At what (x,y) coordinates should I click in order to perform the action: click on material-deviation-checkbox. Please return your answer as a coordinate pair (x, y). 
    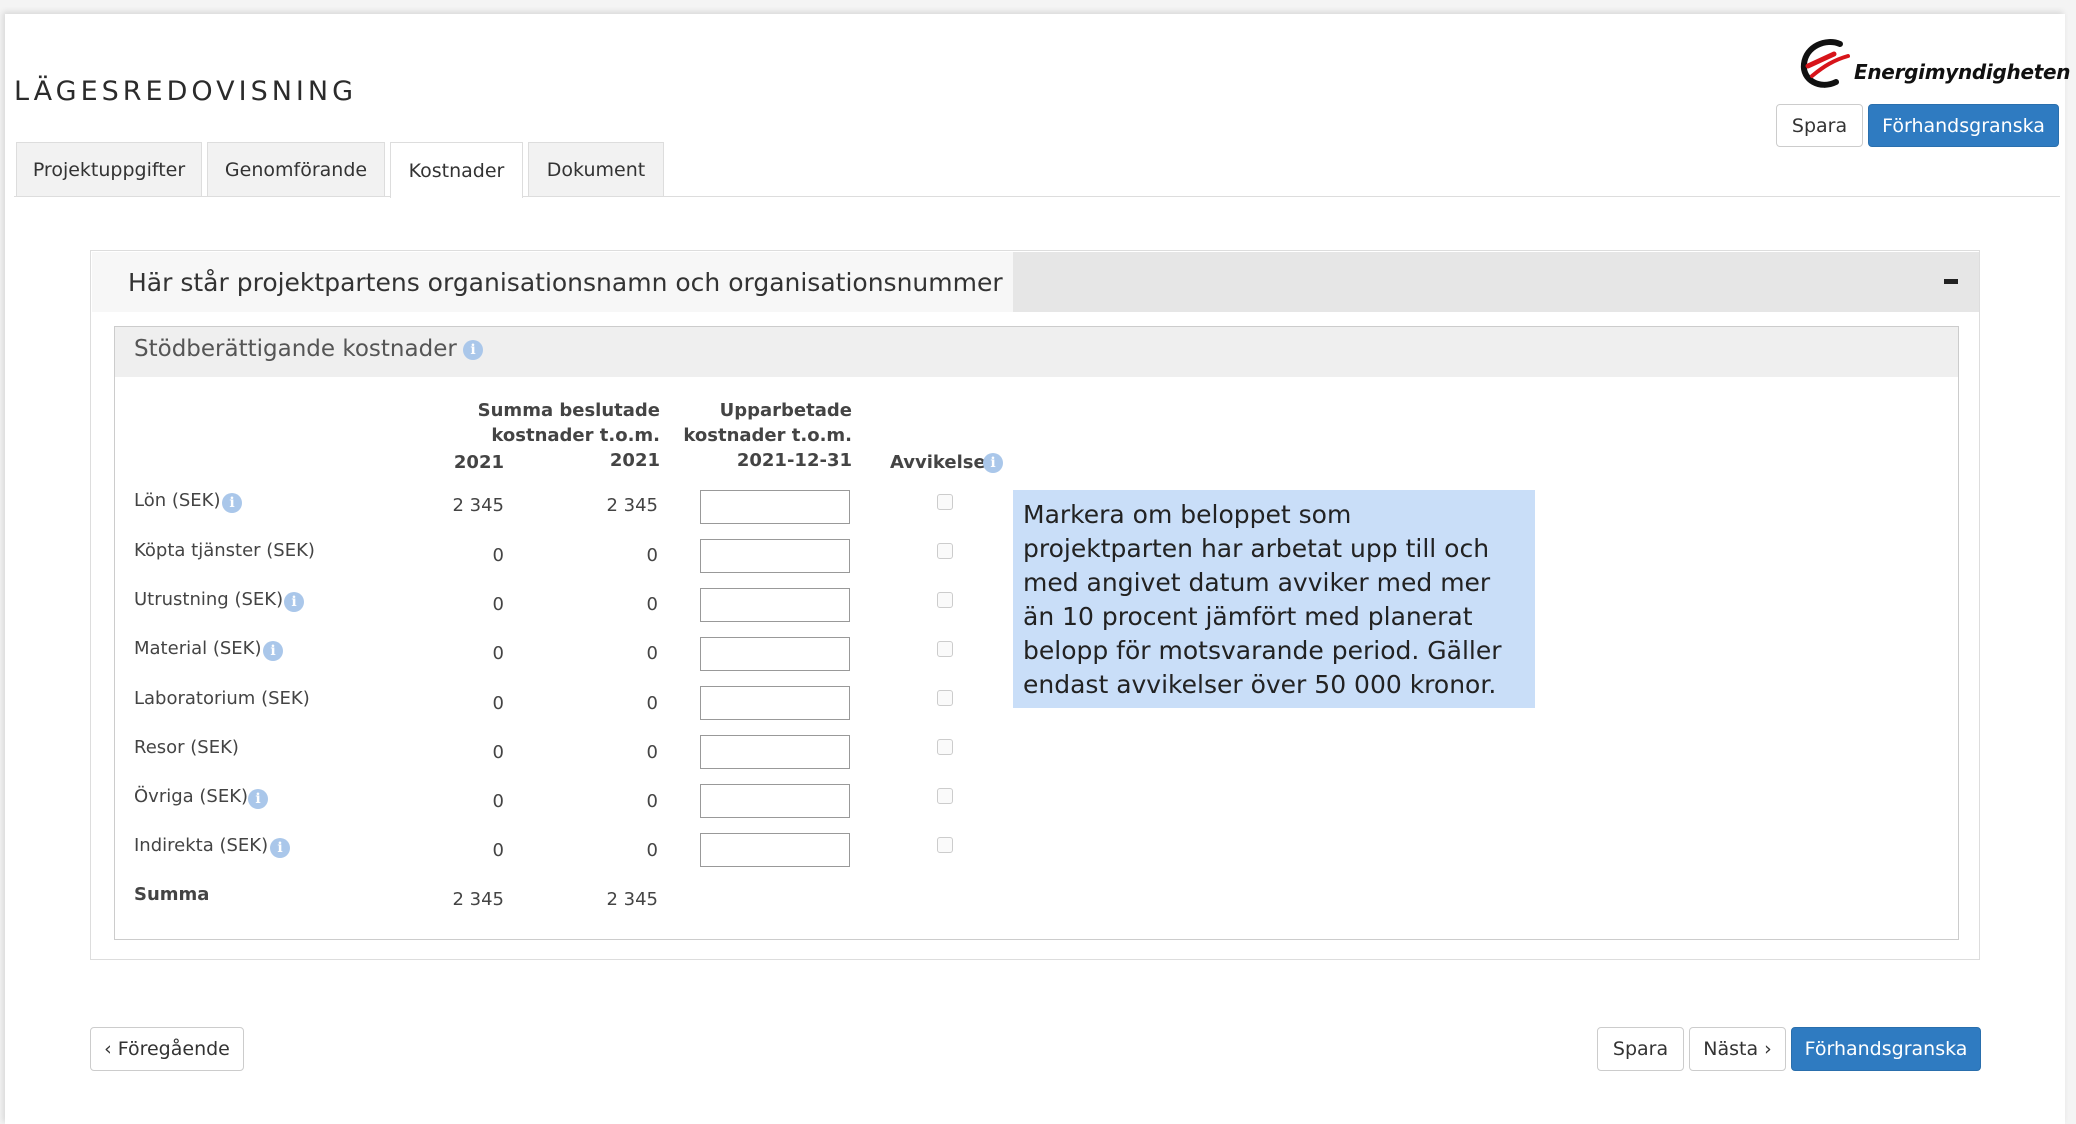
    Looking at the image, I should click on (945, 649).